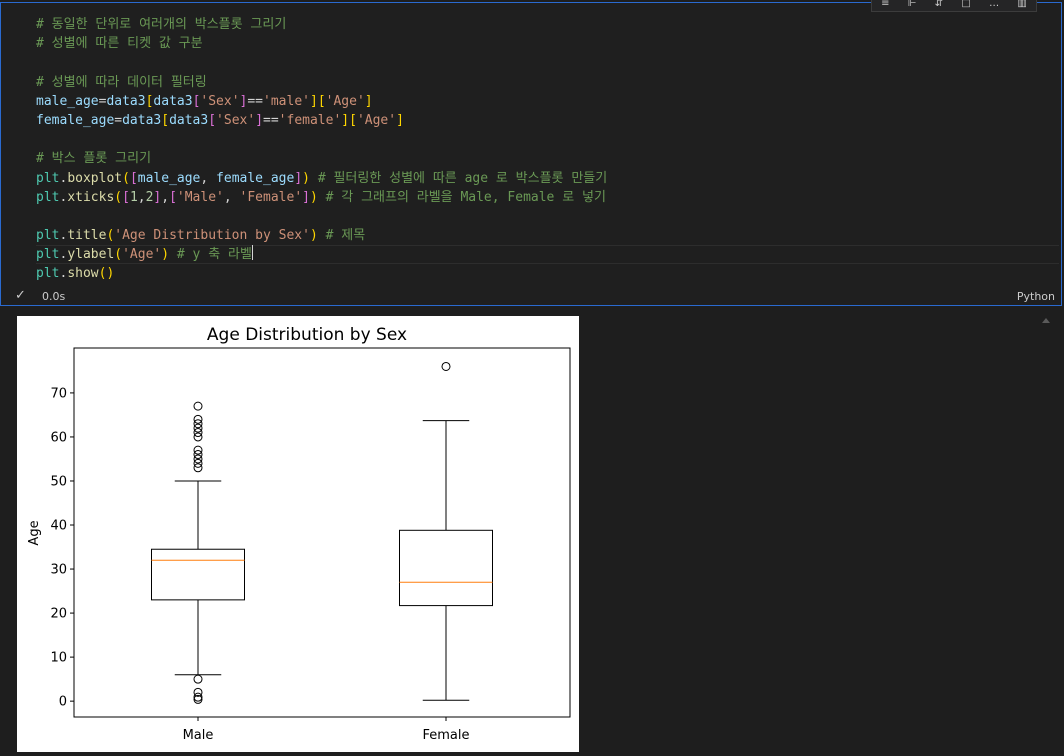  What do you see at coordinates (321, 158) in the screenshot?
I see `code-line: # 박스 플롯 그리기` at bounding box center [321, 158].